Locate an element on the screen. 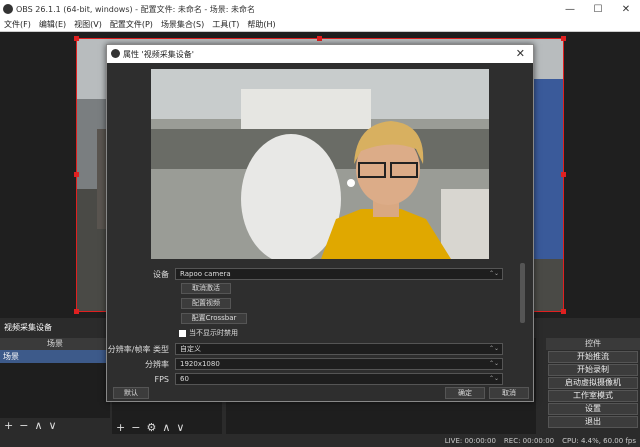 This screenshot has height=447, width=640. resolution-row: 分辨率 1920x1080 ⌃⌄ is located at coordinates (320, 364).